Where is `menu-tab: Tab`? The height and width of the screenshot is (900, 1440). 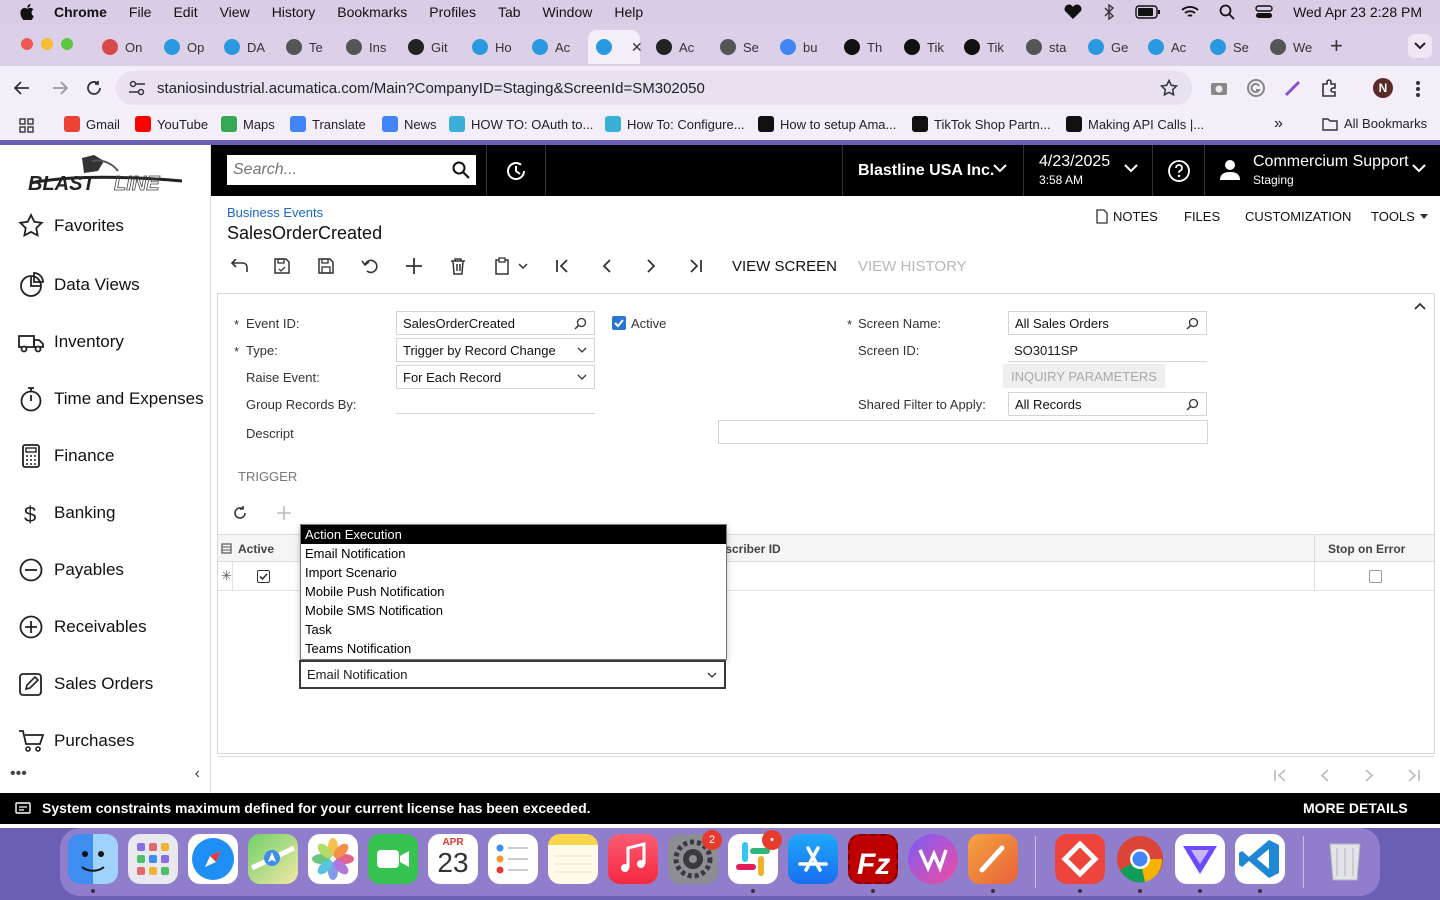 menu-tab: Tab is located at coordinates (509, 12).